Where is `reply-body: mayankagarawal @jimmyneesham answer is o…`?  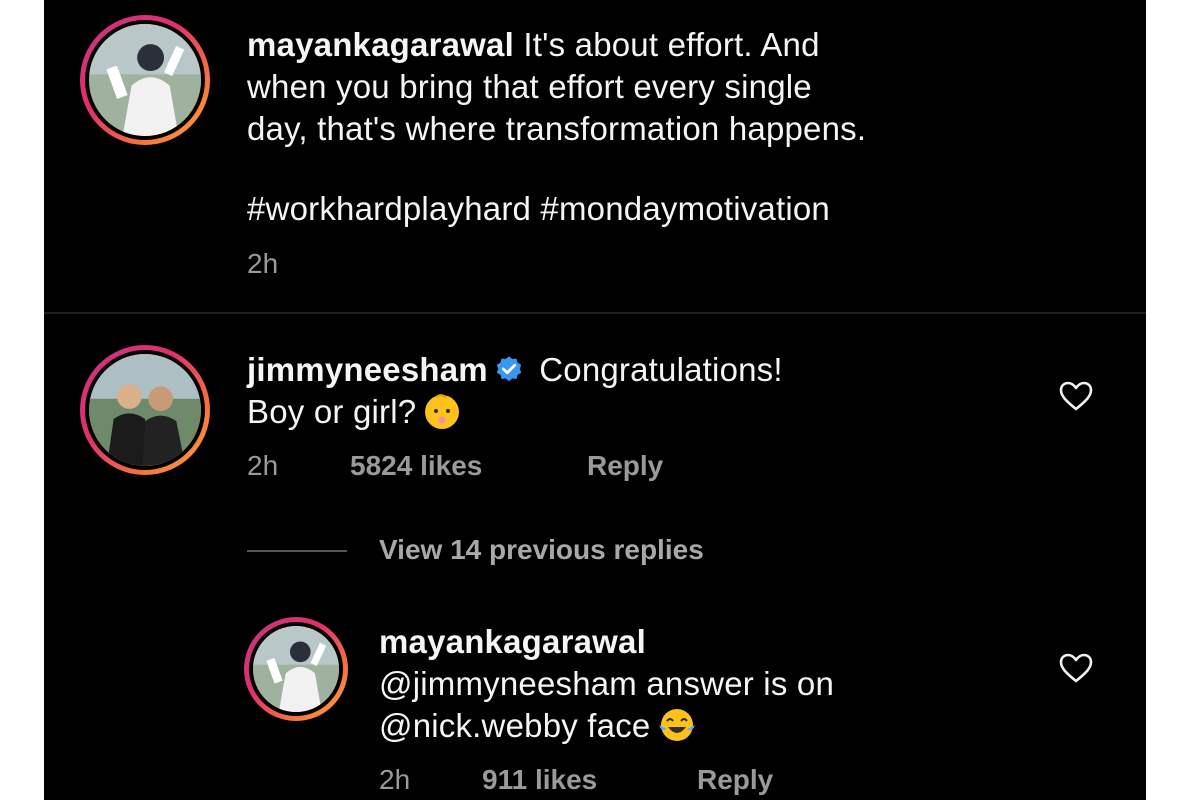 reply-body: mayankagarawal @jimmyneesham answer is o… is located at coordinates (606, 684).